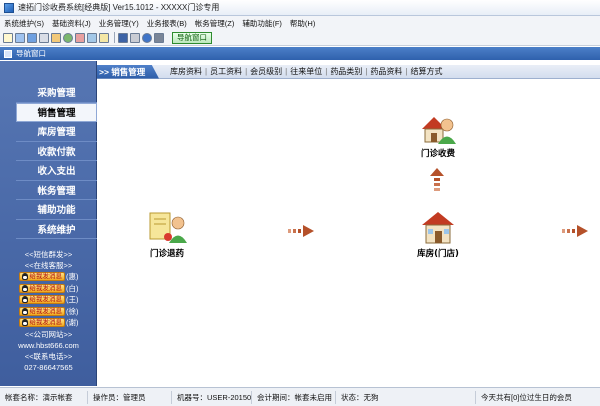 The height and width of the screenshot is (406, 600). Describe the element at coordinates (72, 288) in the screenshot. I see `agent-name: (白)` at that location.